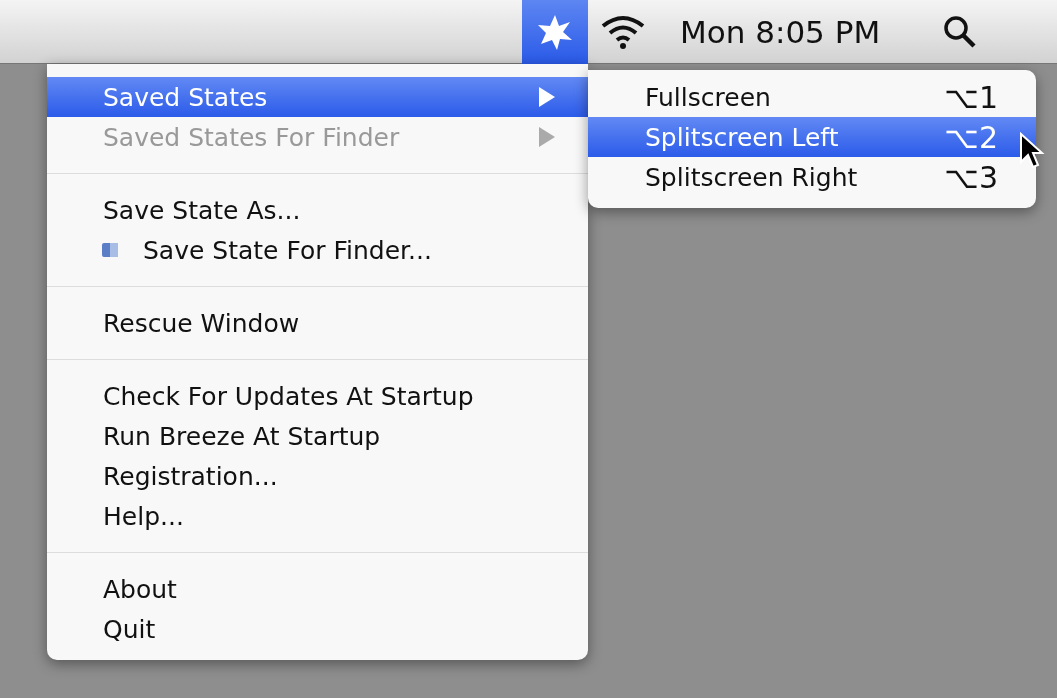  I want to click on menu-item: Saved States, so click(317, 97).